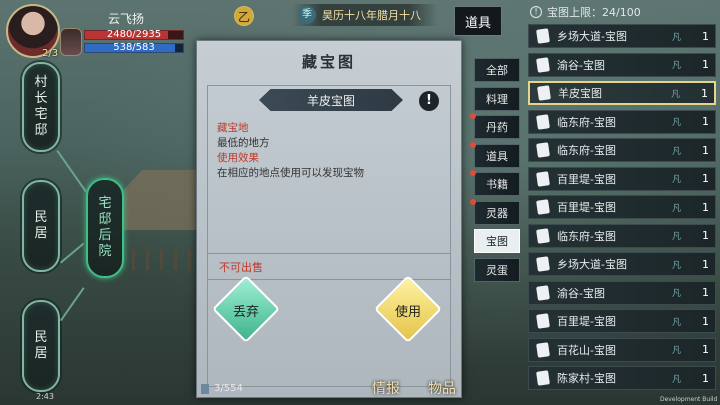 The width and height of the screenshot is (720, 405). Describe the element at coordinates (371, 15) in the screenshot. I see `date-text: 昊历十八年腊月十八` at that location.